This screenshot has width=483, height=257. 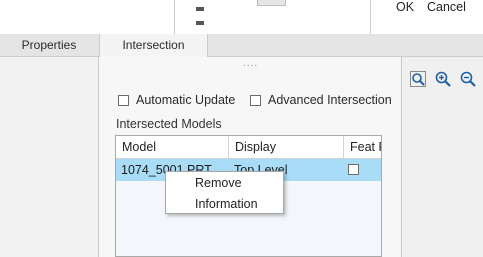 What do you see at coordinates (271, 3) in the screenshot?
I see `toolbar-button` at bounding box center [271, 3].